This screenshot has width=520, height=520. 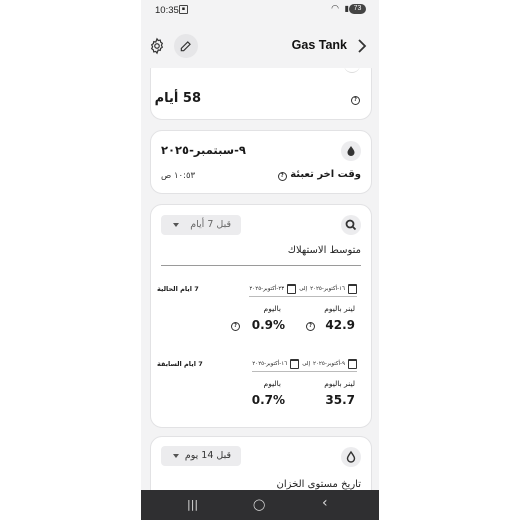 I want to click on range-to: ١٦-أكتوبر-٢٠٢٥, so click(x=270, y=364).